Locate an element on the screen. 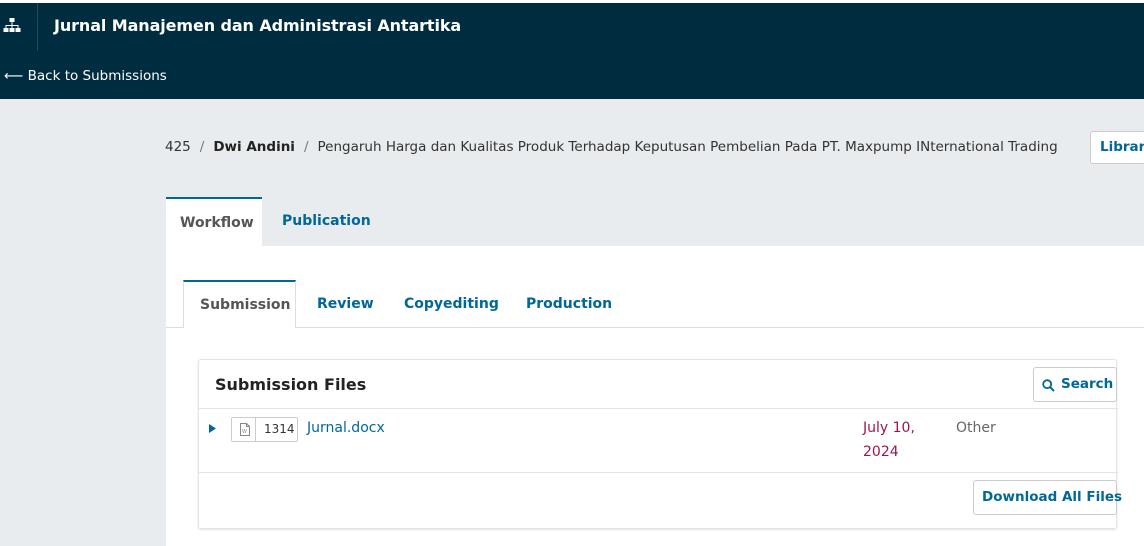  word-document-icon: W is located at coordinates (245, 429).